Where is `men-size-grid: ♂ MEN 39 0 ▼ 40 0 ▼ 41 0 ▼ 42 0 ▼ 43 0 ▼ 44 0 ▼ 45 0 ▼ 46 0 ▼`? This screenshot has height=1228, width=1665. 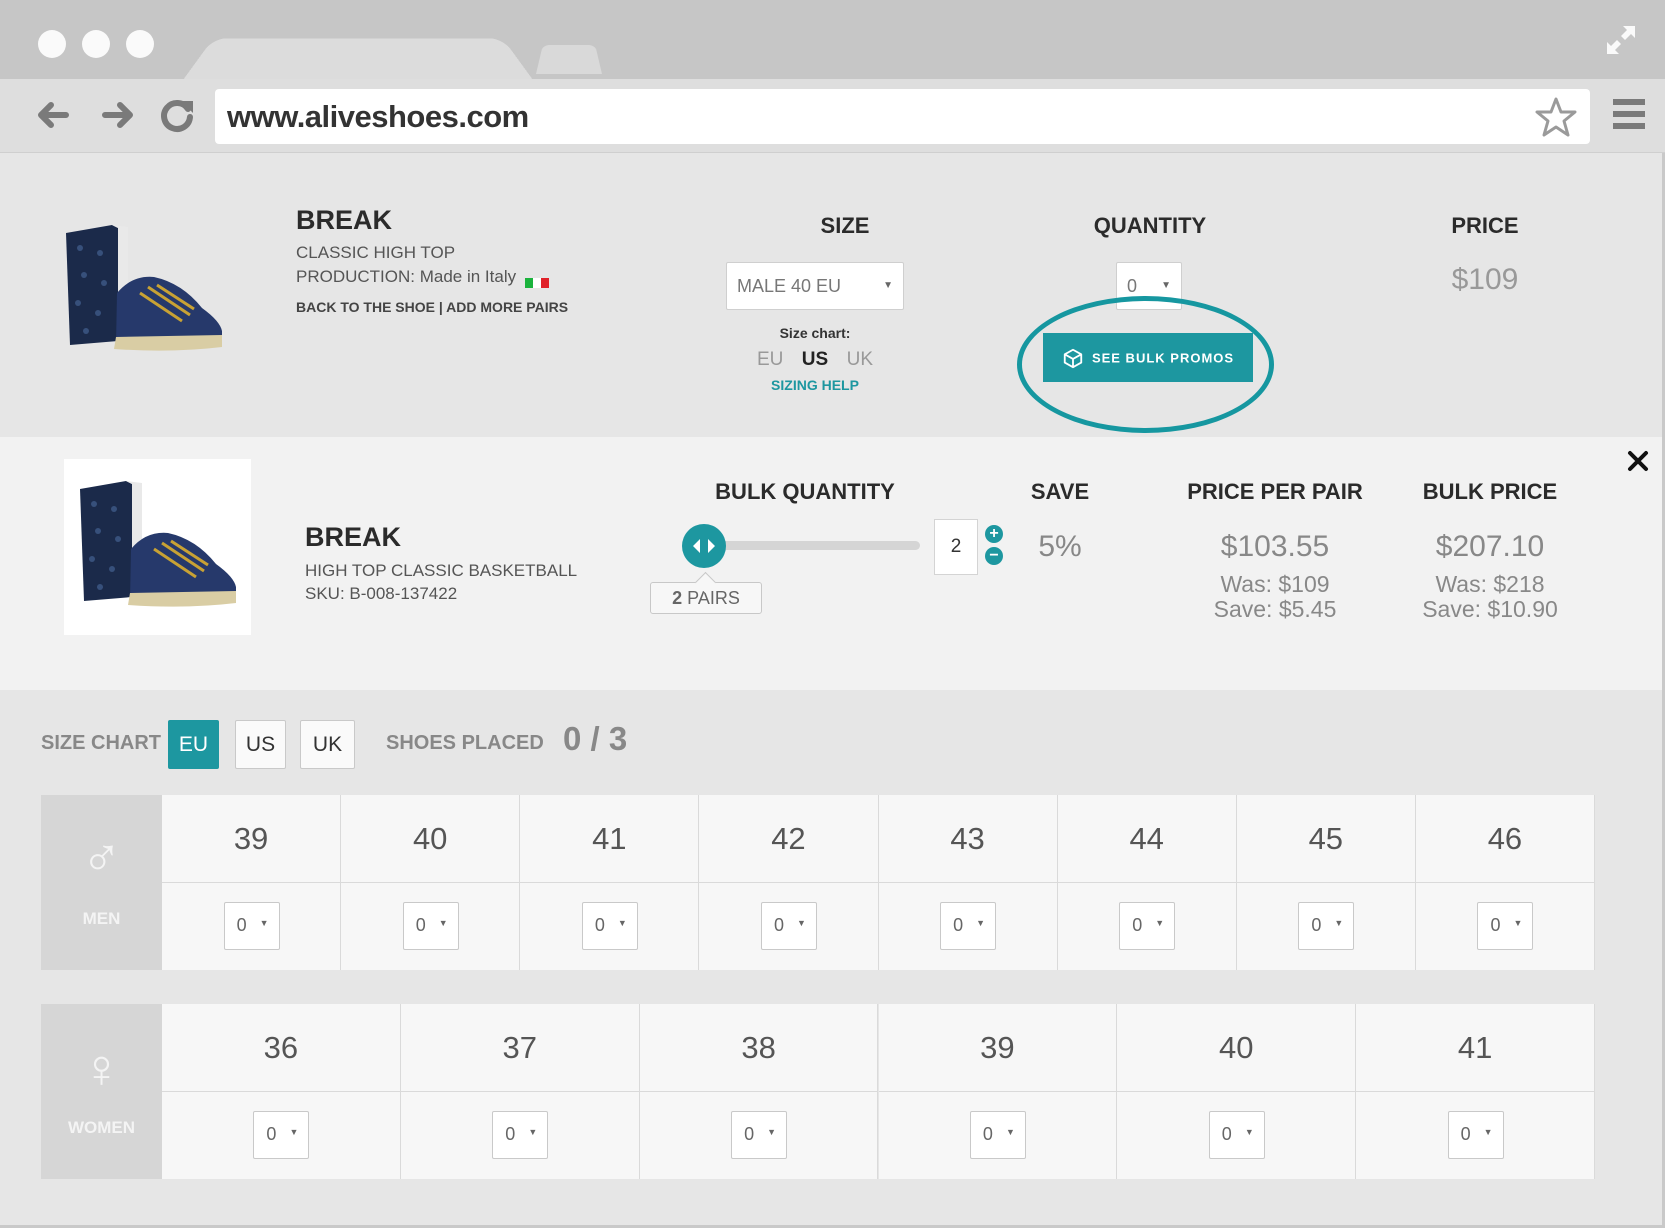
men-size-grid: ♂ MEN 39 0 ▼ 40 0 ▼ 41 0 ▼ 42 0 ▼ 43 0 ▼ 44 0 ▼ 45 0 ▼ 46 0 ▼ is located at coordinates (818, 882).